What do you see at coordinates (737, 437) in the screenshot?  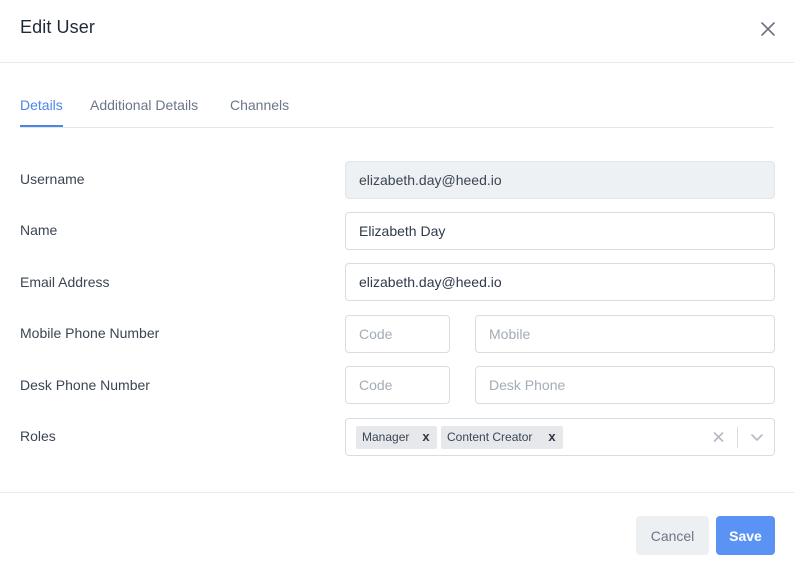 I see `roles-separator` at bounding box center [737, 437].